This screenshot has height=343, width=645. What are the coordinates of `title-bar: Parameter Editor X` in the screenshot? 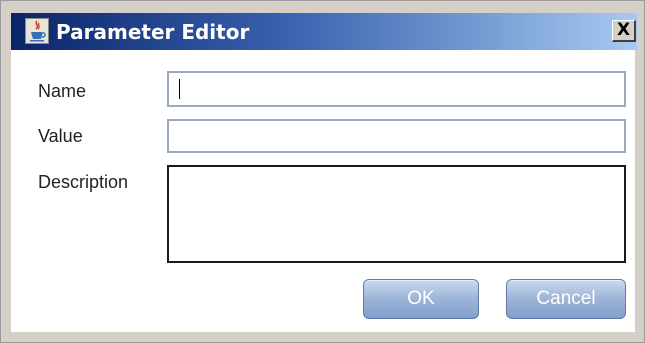 It's located at (324, 31).